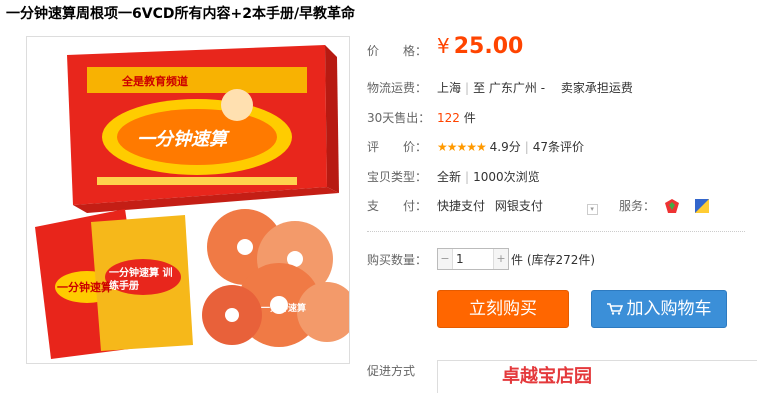 Image resolution: width=757 pixels, height=393 pixels. Describe the element at coordinates (469, 118) in the screenshot. I see `sold-unit: 件` at that location.